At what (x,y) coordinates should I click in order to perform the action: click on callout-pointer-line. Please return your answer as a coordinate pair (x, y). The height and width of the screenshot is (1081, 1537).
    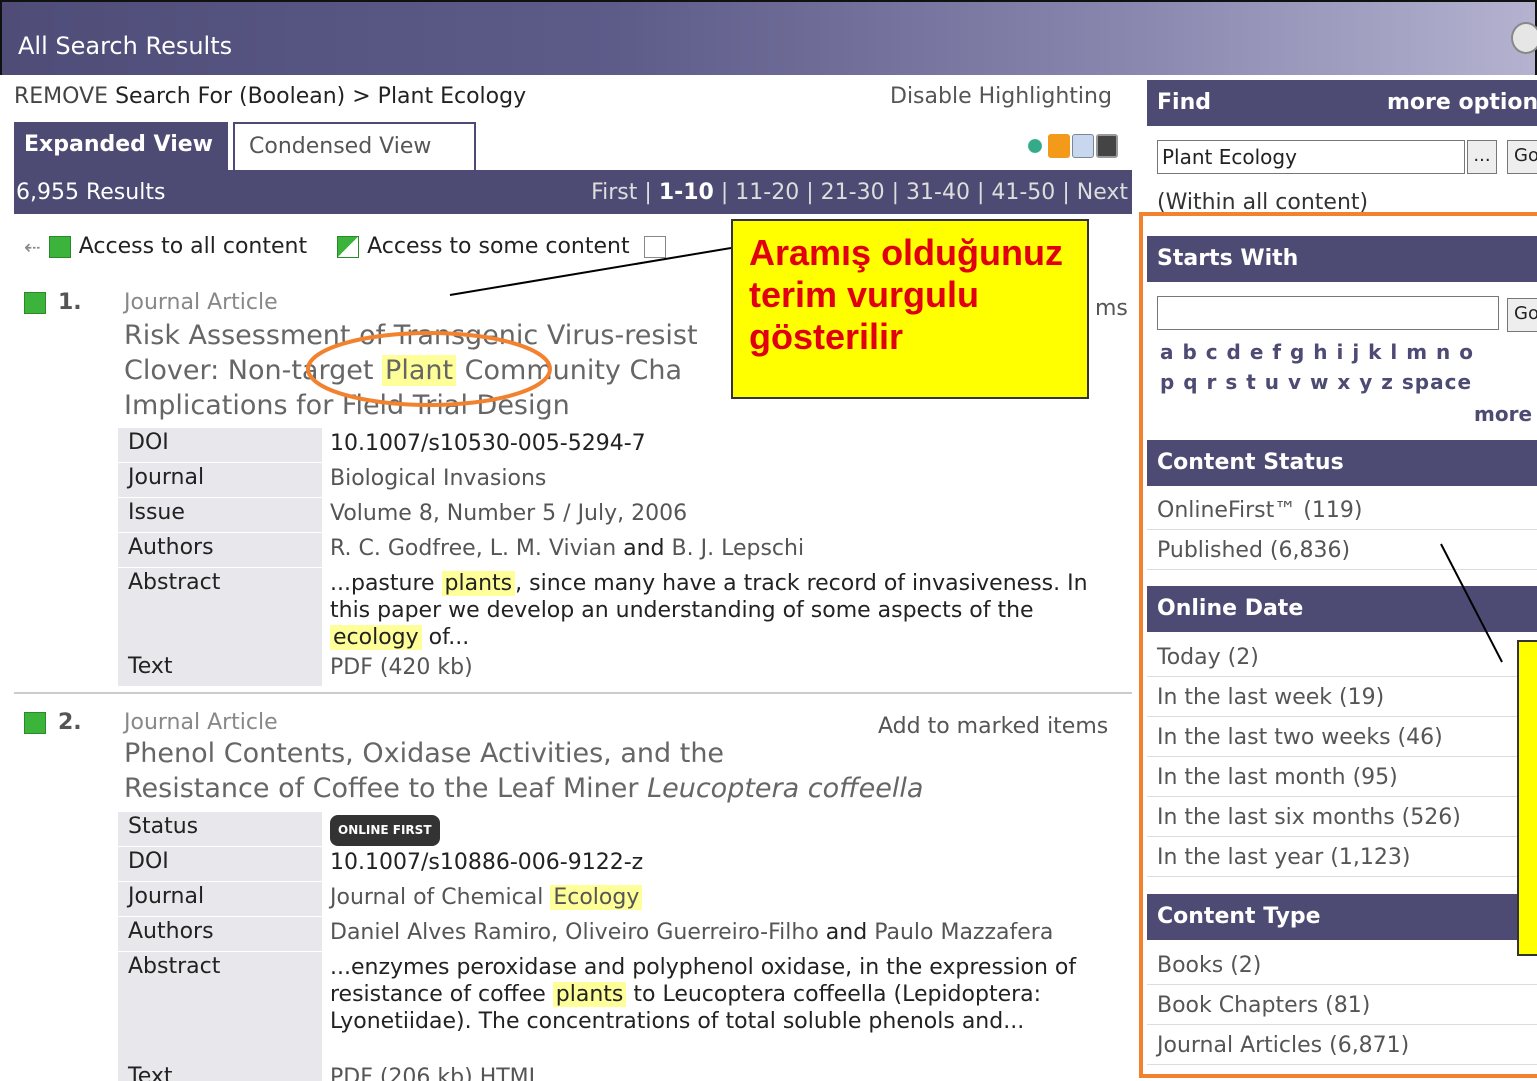
    Looking at the image, I should click on (590, 271).